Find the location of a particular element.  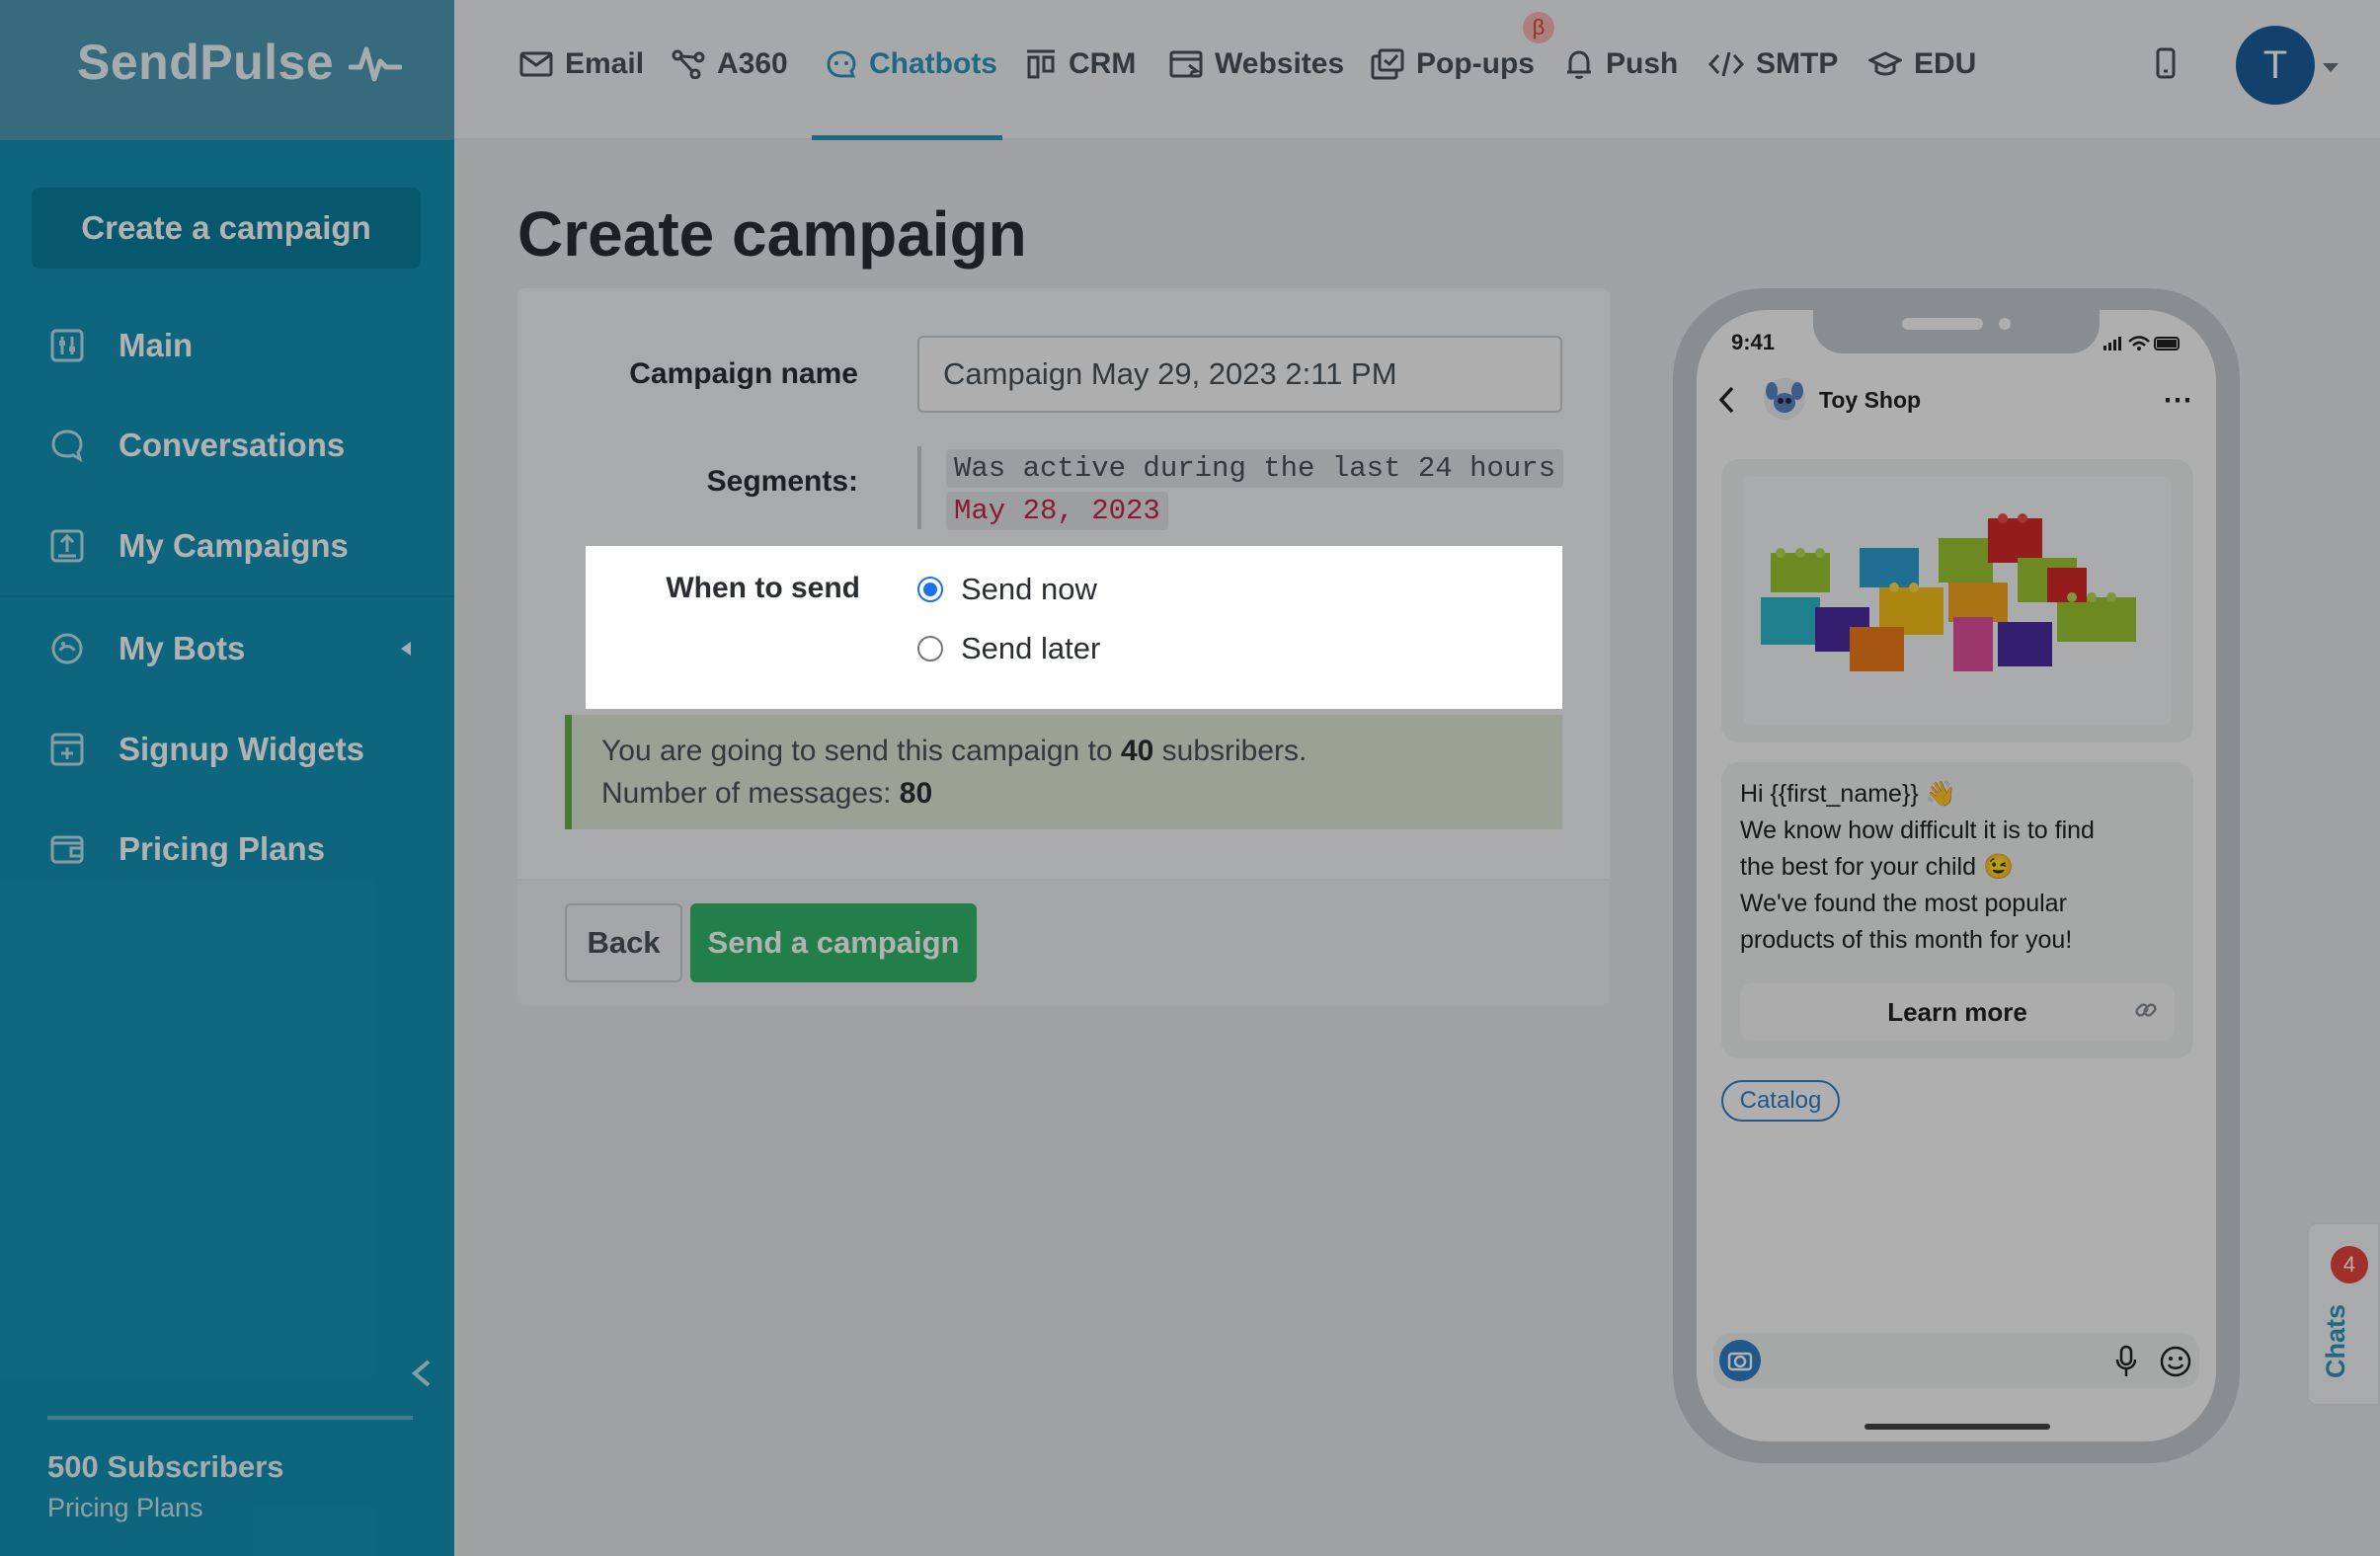

sidebar-item-pricing-plans: Pricing Plans is located at coordinates (227, 849).